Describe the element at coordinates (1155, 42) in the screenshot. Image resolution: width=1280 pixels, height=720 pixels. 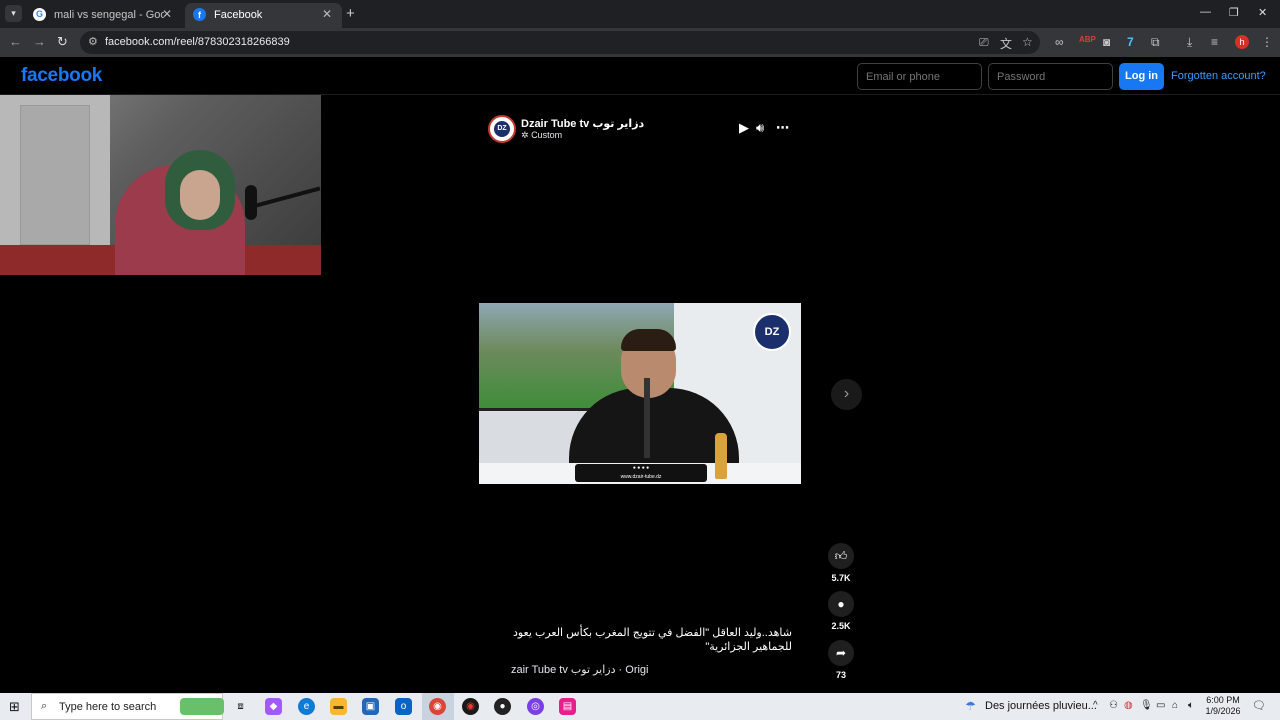
I see `extensions-puzzle-icon: ⧉` at that location.